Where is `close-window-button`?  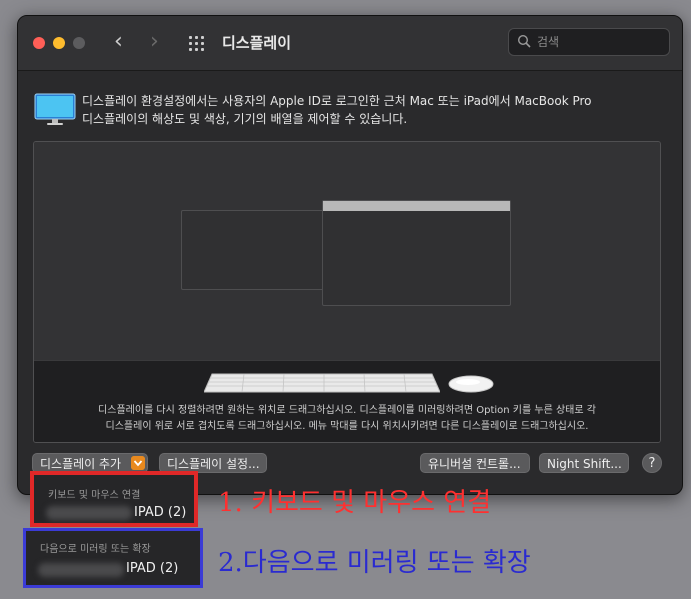
close-window-button is located at coordinates (39, 43).